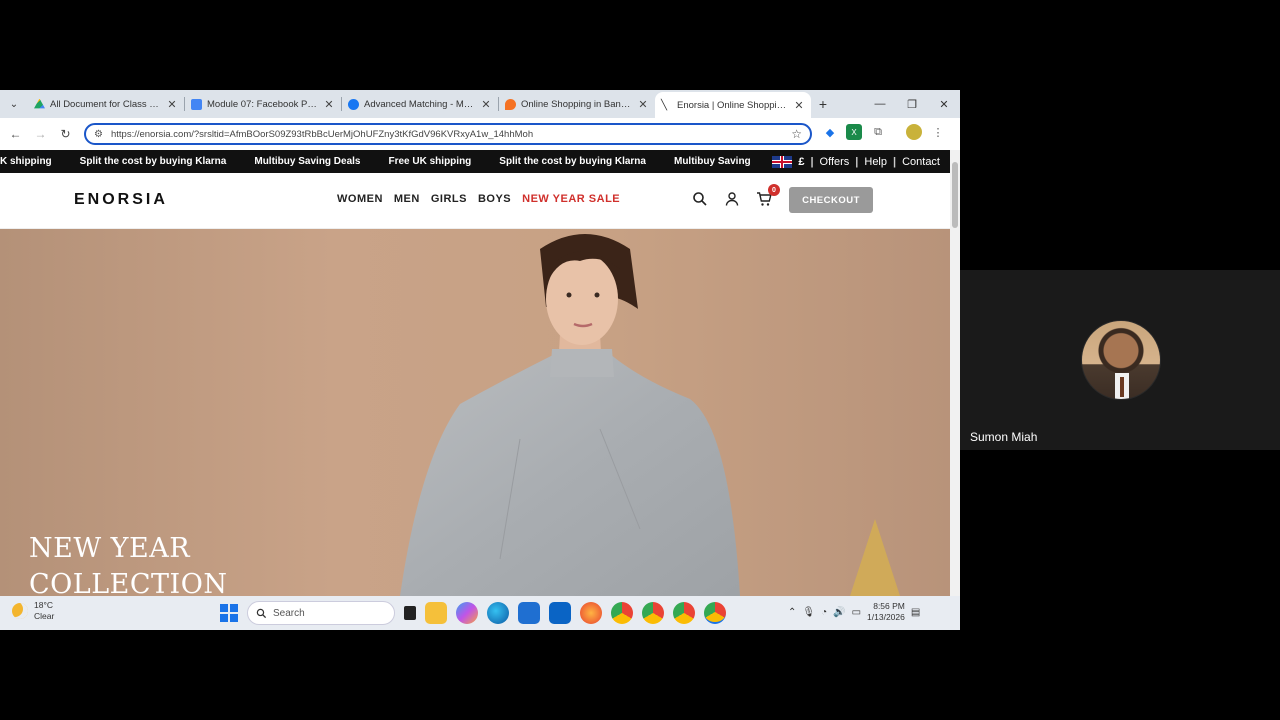 The image size is (1280, 720). What do you see at coordinates (622, 613) in the screenshot?
I see `chrome-icon` at bounding box center [622, 613].